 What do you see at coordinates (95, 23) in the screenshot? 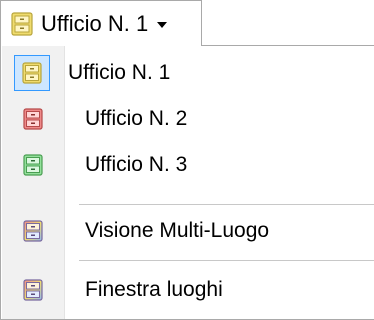
I see `dropdown-label: Ufficio N. 1` at bounding box center [95, 23].